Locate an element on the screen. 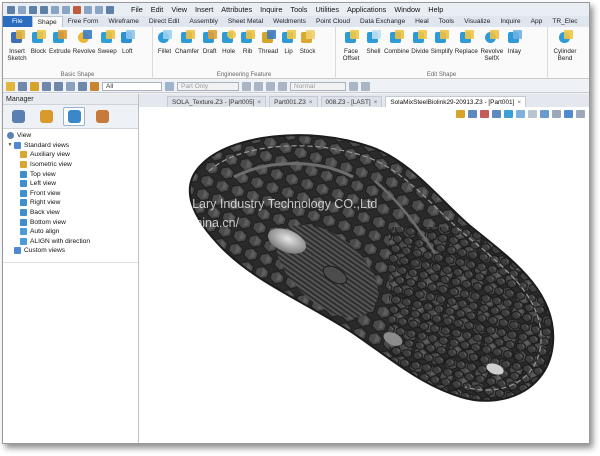  print-icon is located at coordinates (55, 9).